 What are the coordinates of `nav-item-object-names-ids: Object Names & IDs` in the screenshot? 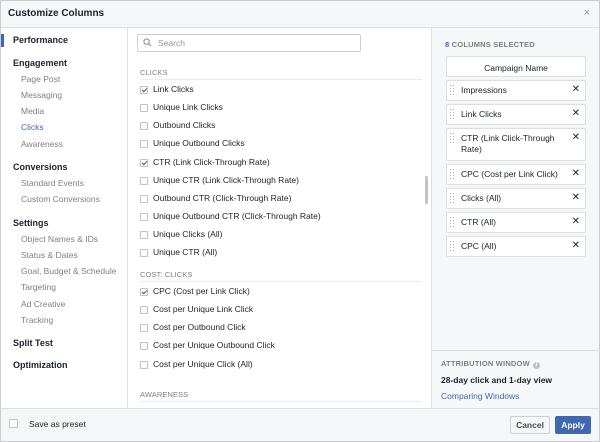 It's located at (59, 239).